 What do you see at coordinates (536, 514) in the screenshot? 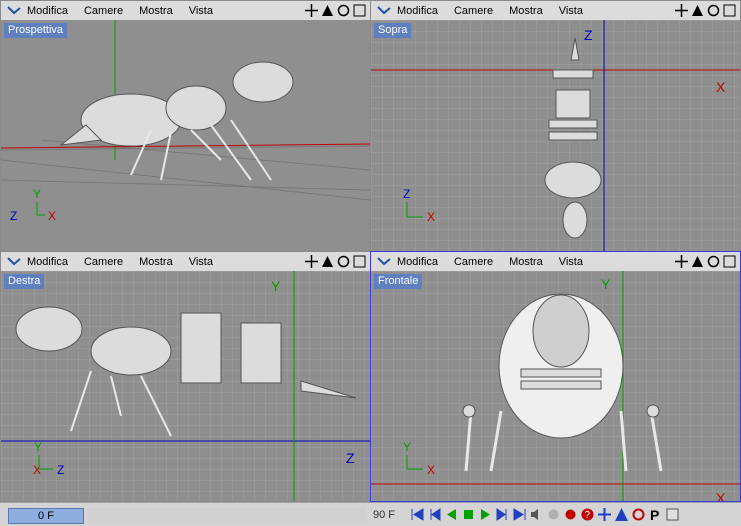
I see `sound-icon` at bounding box center [536, 514].